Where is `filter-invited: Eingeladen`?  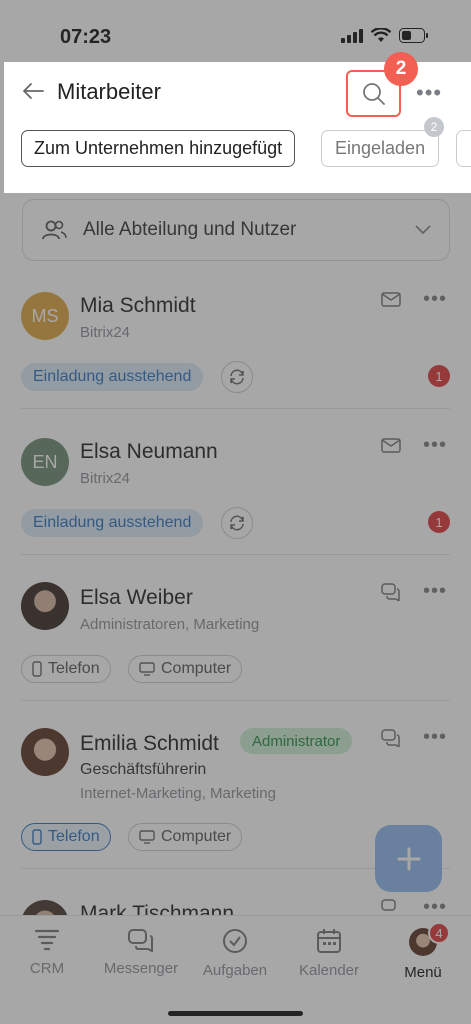 filter-invited: Eingeladen is located at coordinates (380, 148).